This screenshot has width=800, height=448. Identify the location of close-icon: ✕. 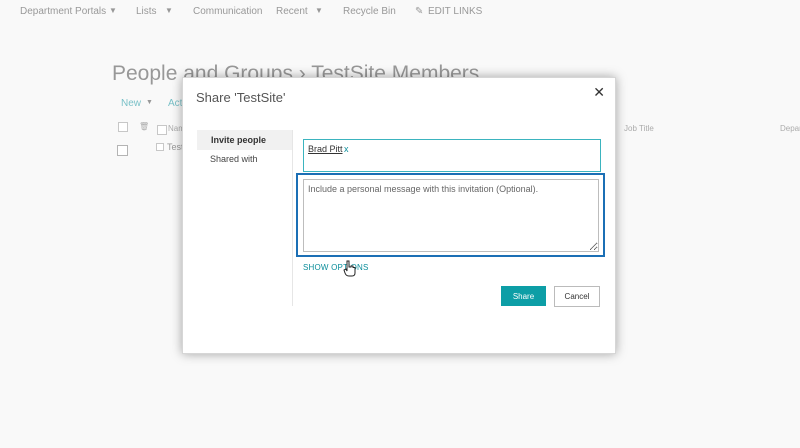
(599, 92).